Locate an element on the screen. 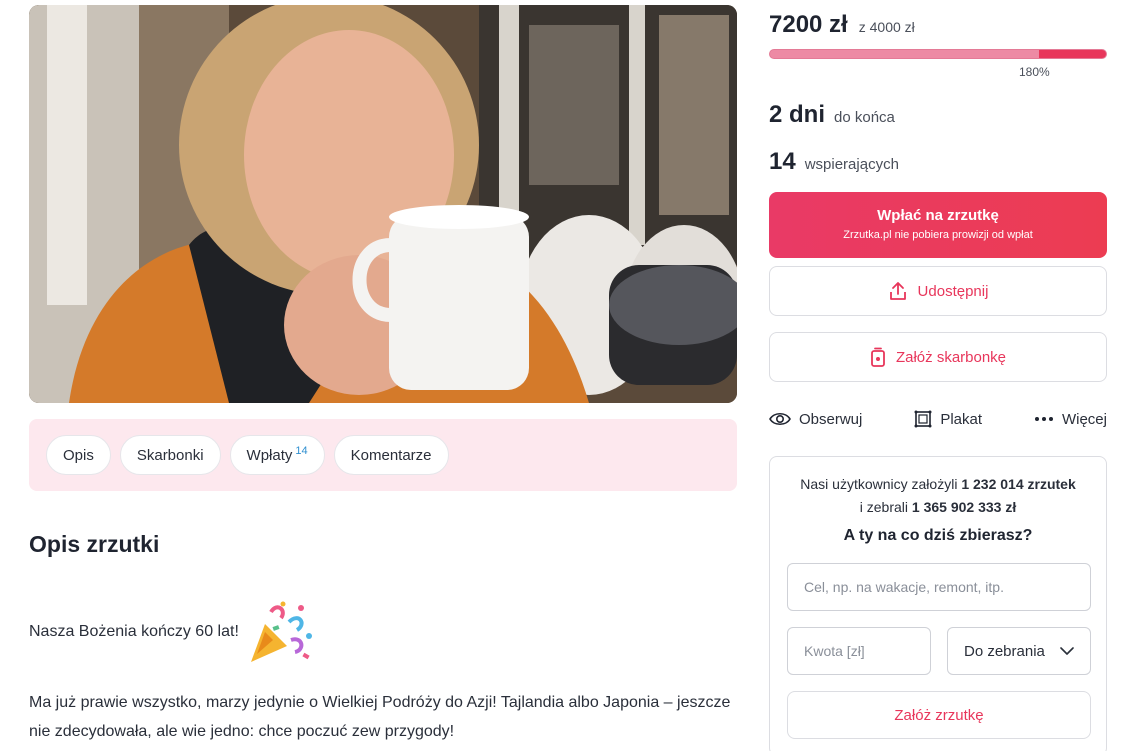 This screenshot has height=751, width=1142. poster-label: Plakat is located at coordinates (961, 419).